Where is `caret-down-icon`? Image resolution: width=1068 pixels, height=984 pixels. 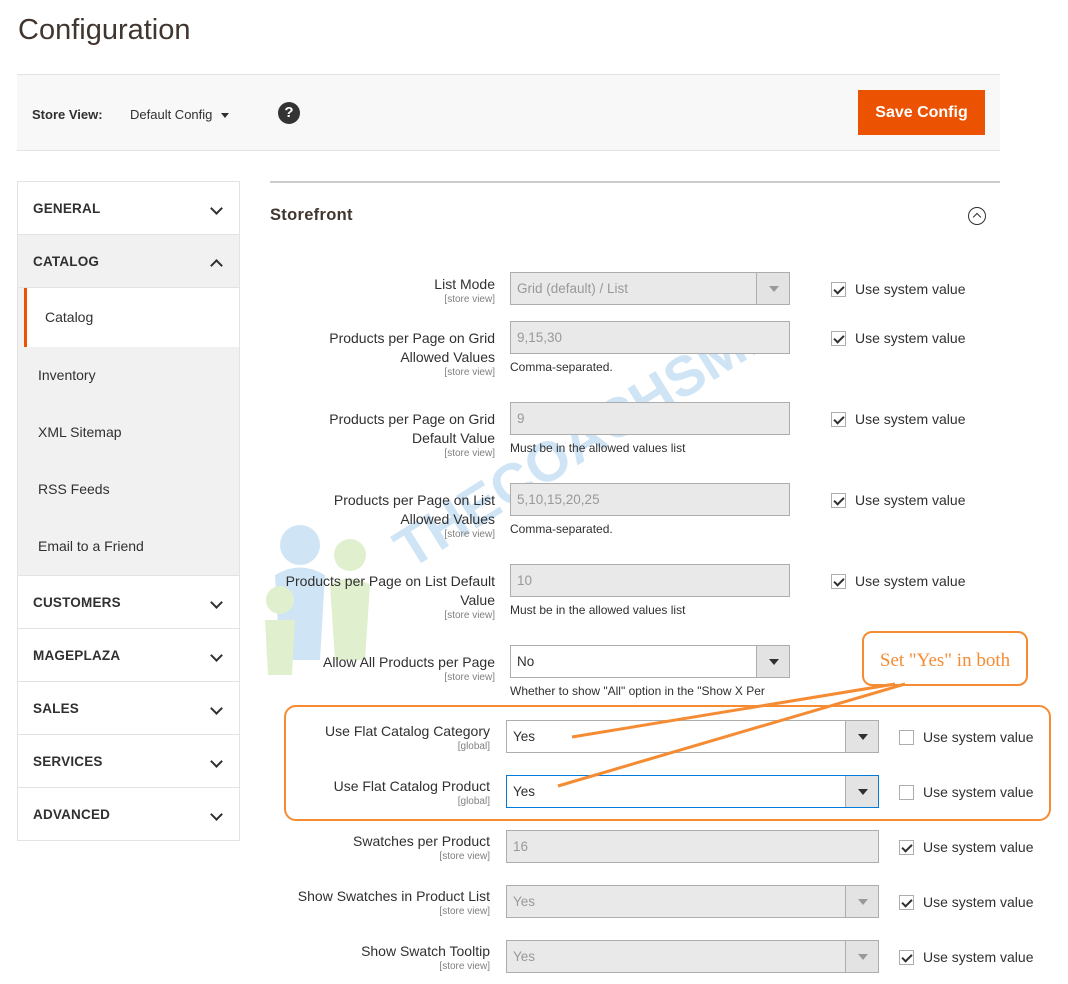
caret-down-icon is located at coordinates (225, 116).